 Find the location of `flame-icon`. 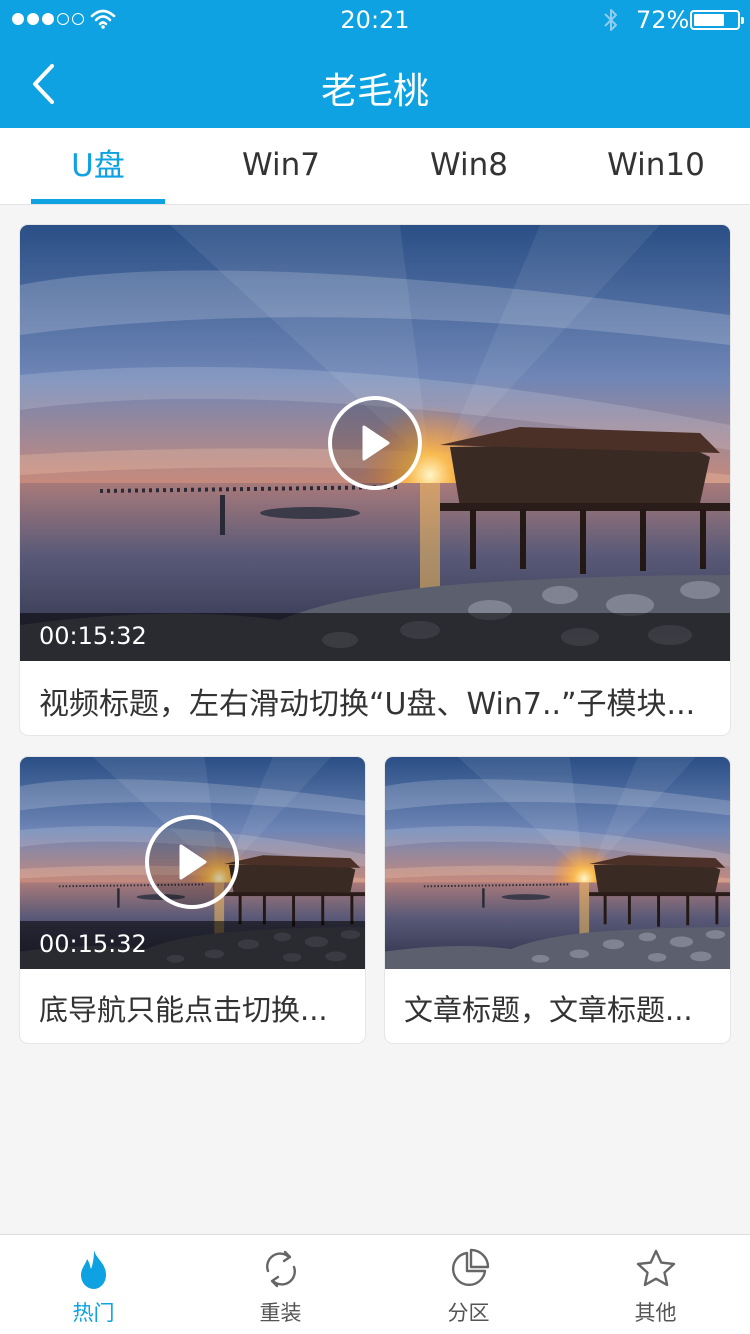

flame-icon is located at coordinates (93, 1269).